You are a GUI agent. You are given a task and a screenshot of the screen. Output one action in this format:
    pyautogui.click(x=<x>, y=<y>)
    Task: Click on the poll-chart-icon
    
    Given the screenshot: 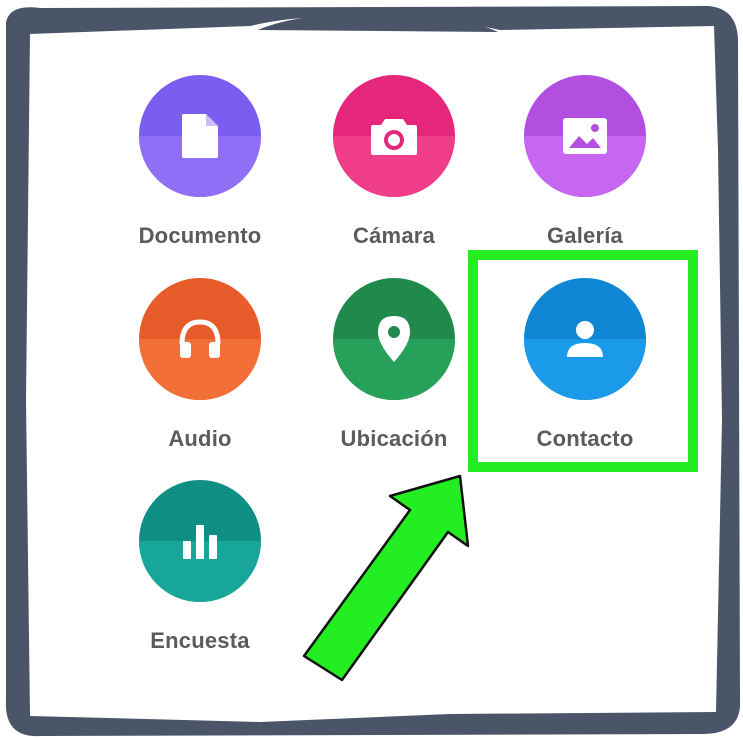 What is the action you would take?
    pyautogui.click(x=200, y=542)
    